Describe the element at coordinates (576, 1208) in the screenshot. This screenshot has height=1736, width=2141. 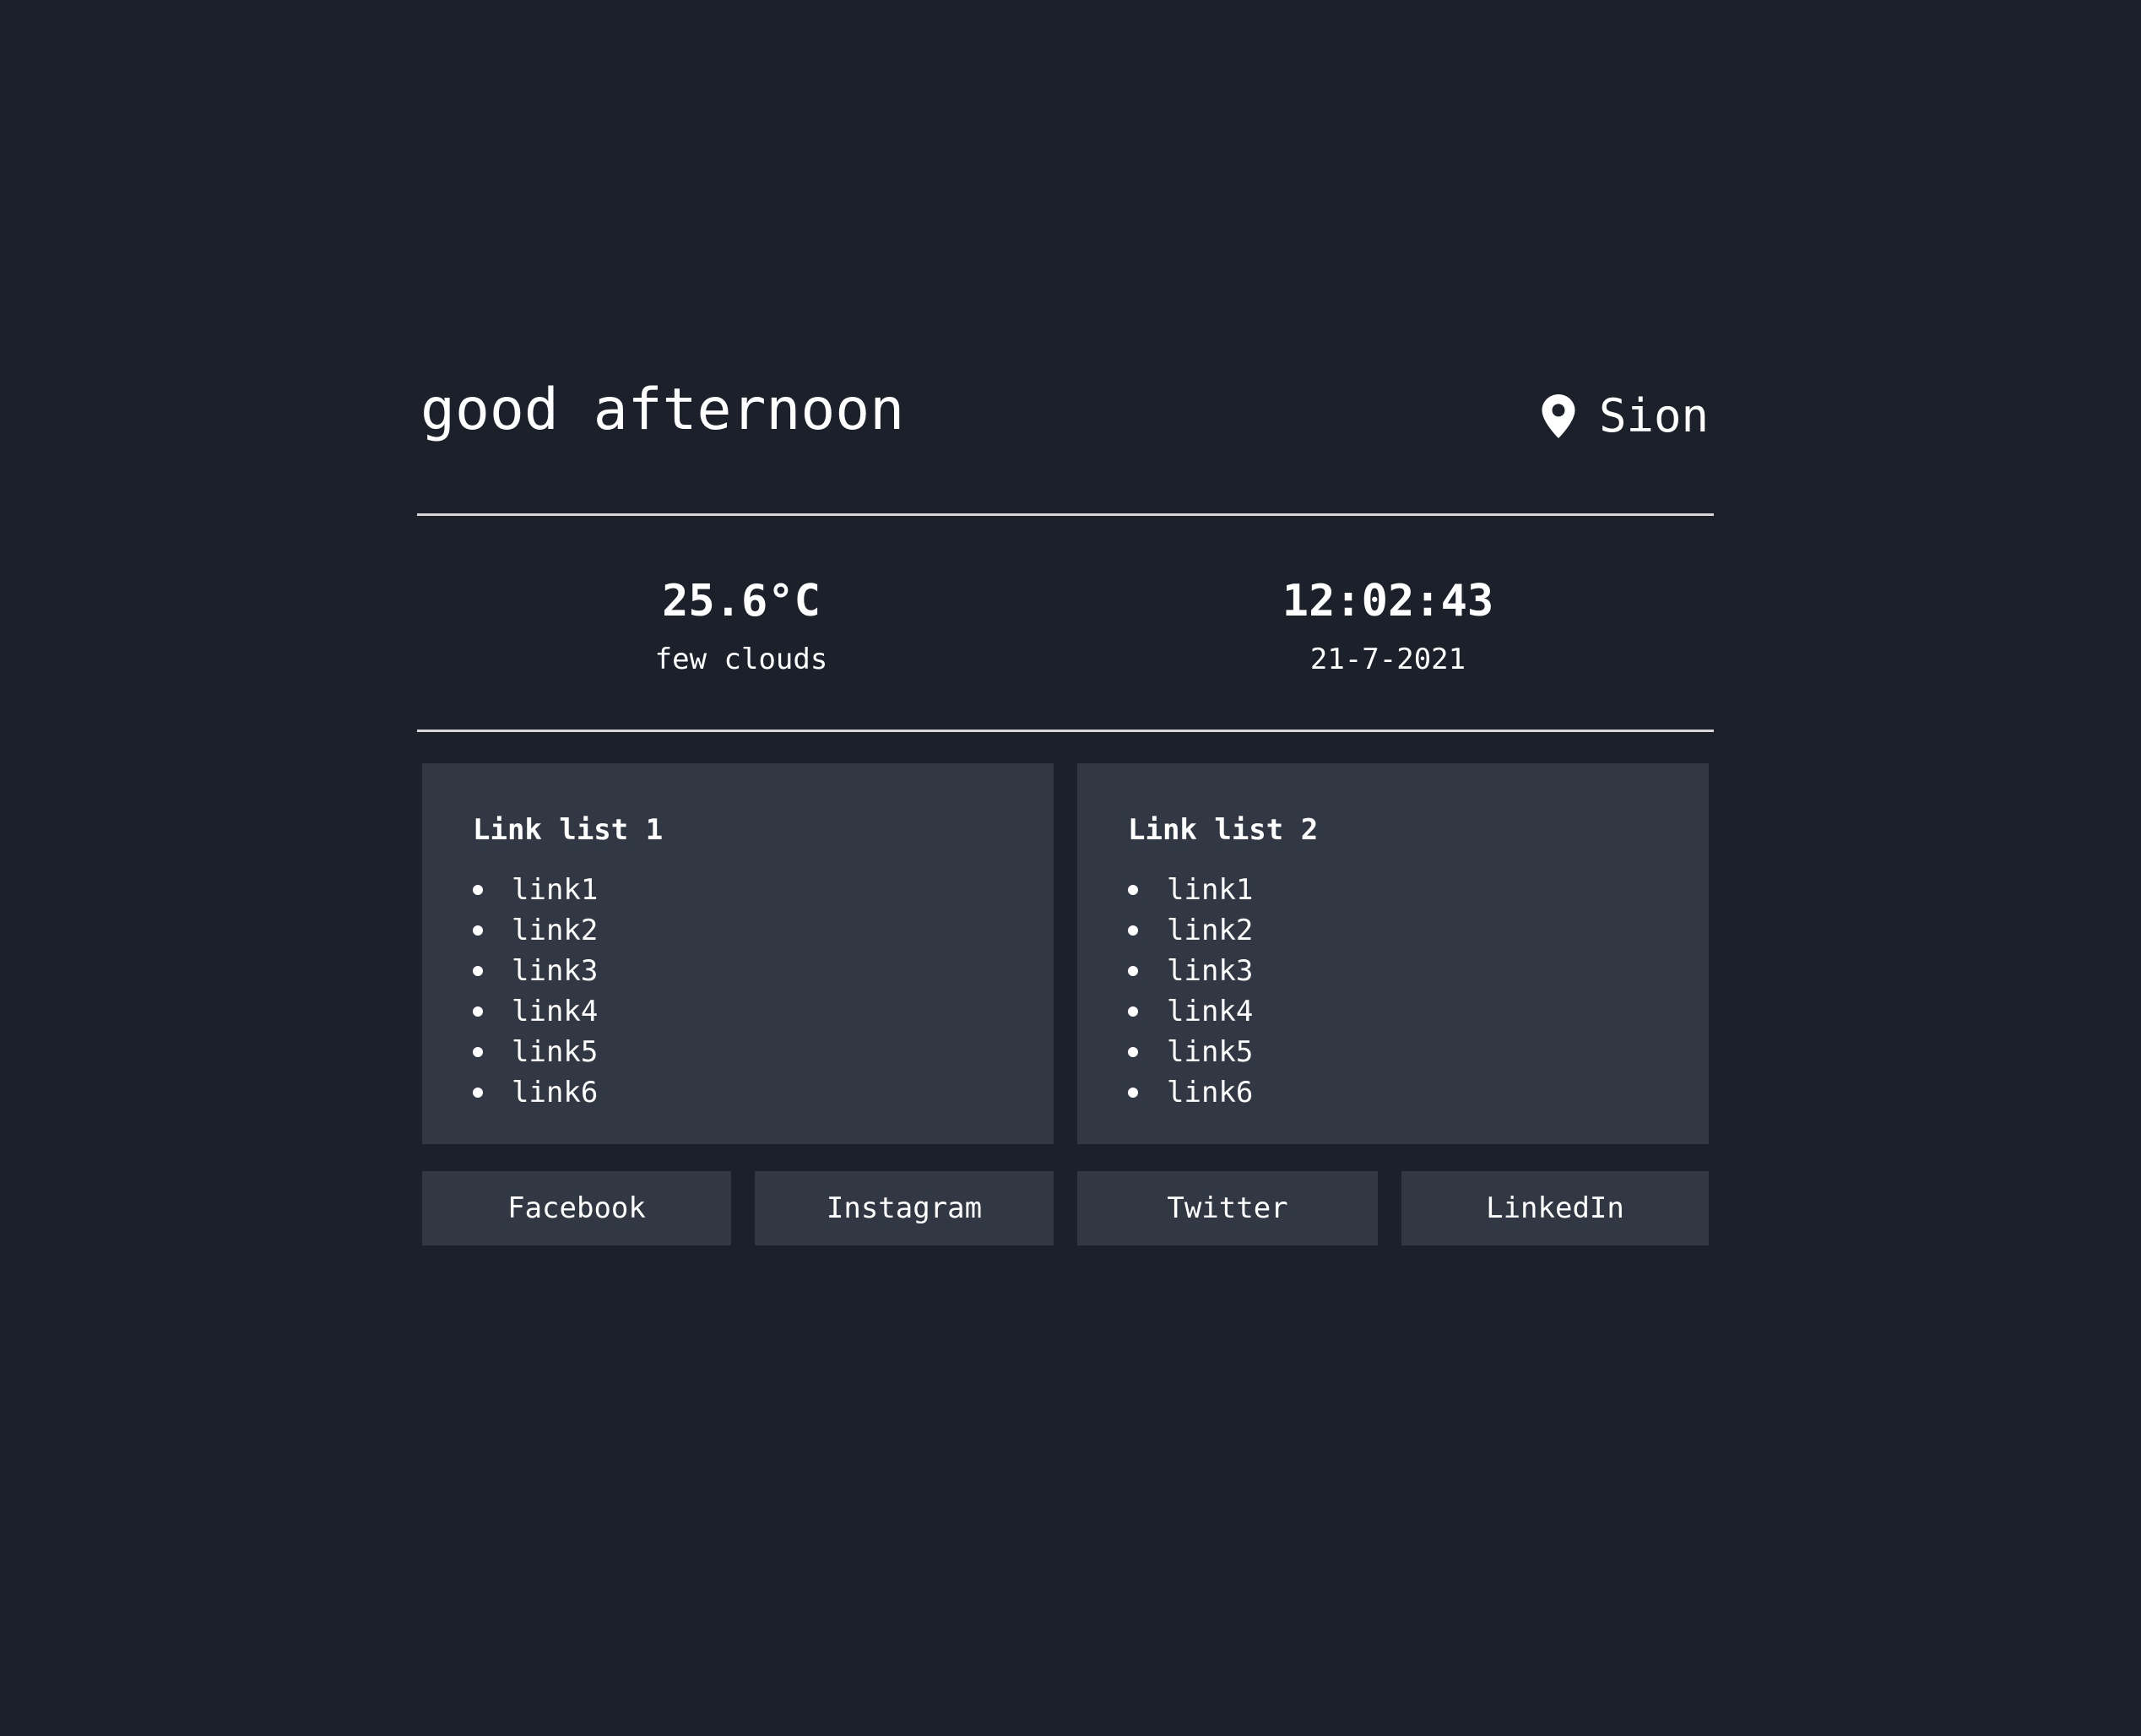
I see `facebook-button: Facebook` at that location.